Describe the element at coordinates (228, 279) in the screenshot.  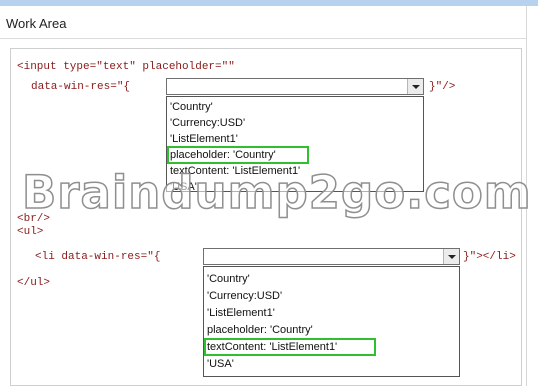
I see `dropdown-2-option: 'Country'` at that location.